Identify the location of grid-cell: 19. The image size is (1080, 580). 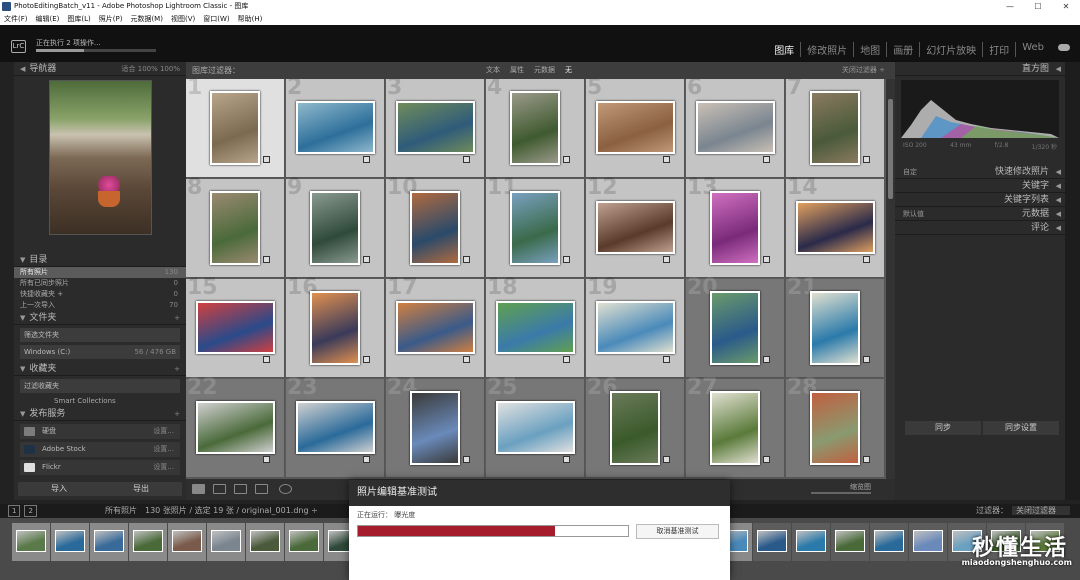
(635, 326).